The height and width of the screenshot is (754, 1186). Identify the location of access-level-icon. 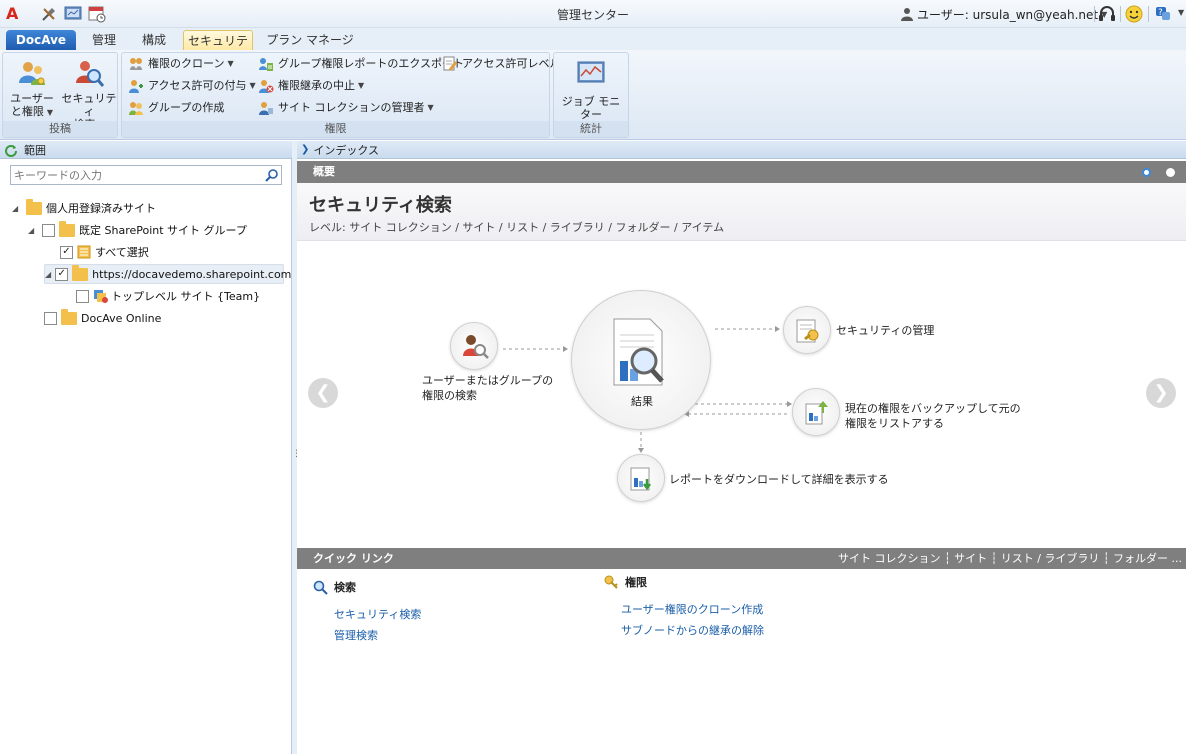
(450, 63).